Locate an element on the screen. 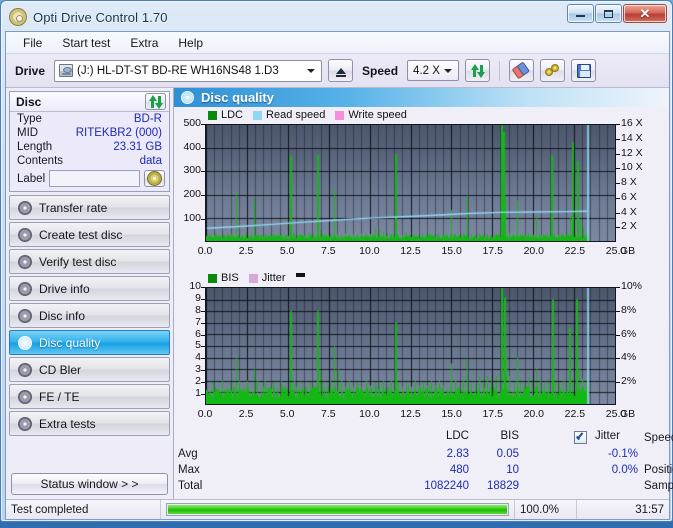 Image resolution: width=673 pixels, height=528 pixels. drive-select: (J:) HL-DT-ST BD-RE WH16NS48 1.D3 is located at coordinates (188, 70).